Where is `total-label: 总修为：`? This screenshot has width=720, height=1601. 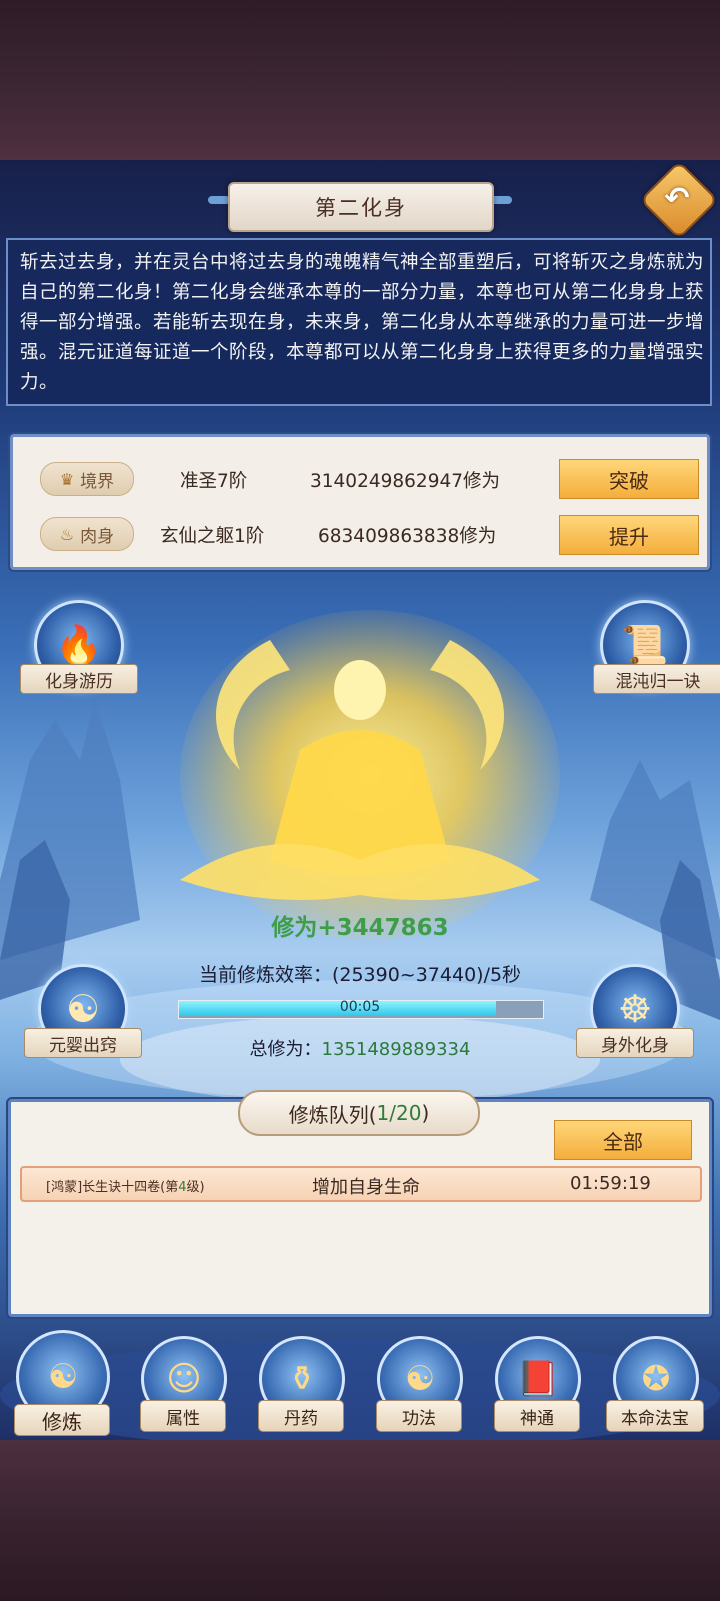 total-label: 总修为： is located at coordinates (285, 1049).